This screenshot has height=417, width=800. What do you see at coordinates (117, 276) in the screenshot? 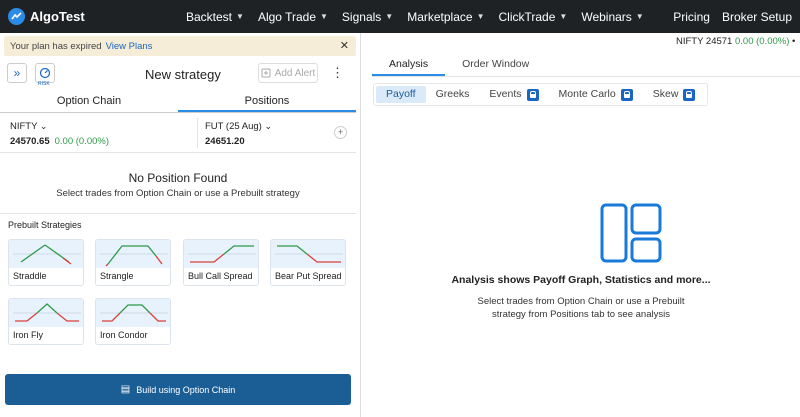
I see `card-label: Strangle` at bounding box center [117, 276].